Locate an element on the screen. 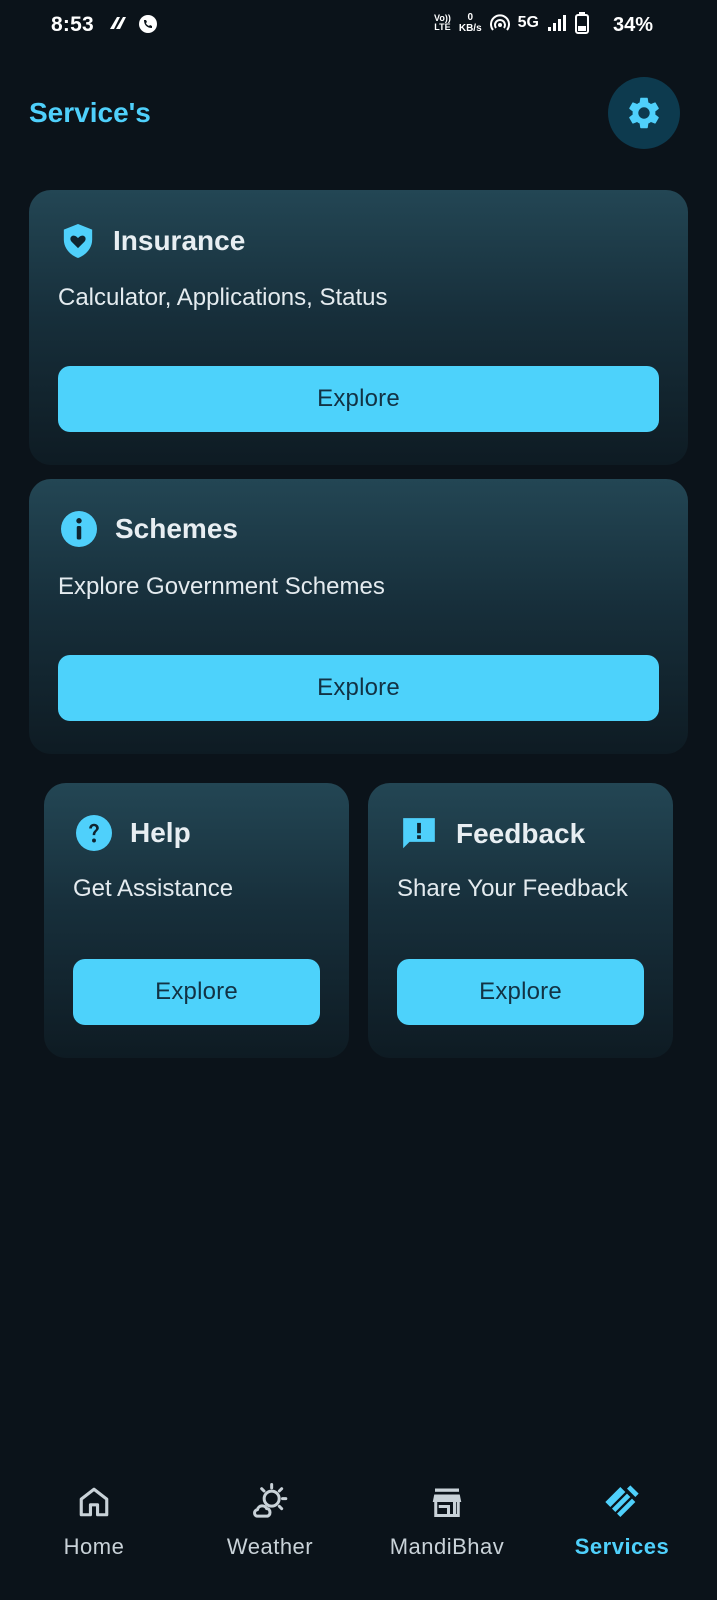 This screenshot has height=1600, width=717. card-subtitle: Explore Government Schemes is located at coordinates (221, 586).